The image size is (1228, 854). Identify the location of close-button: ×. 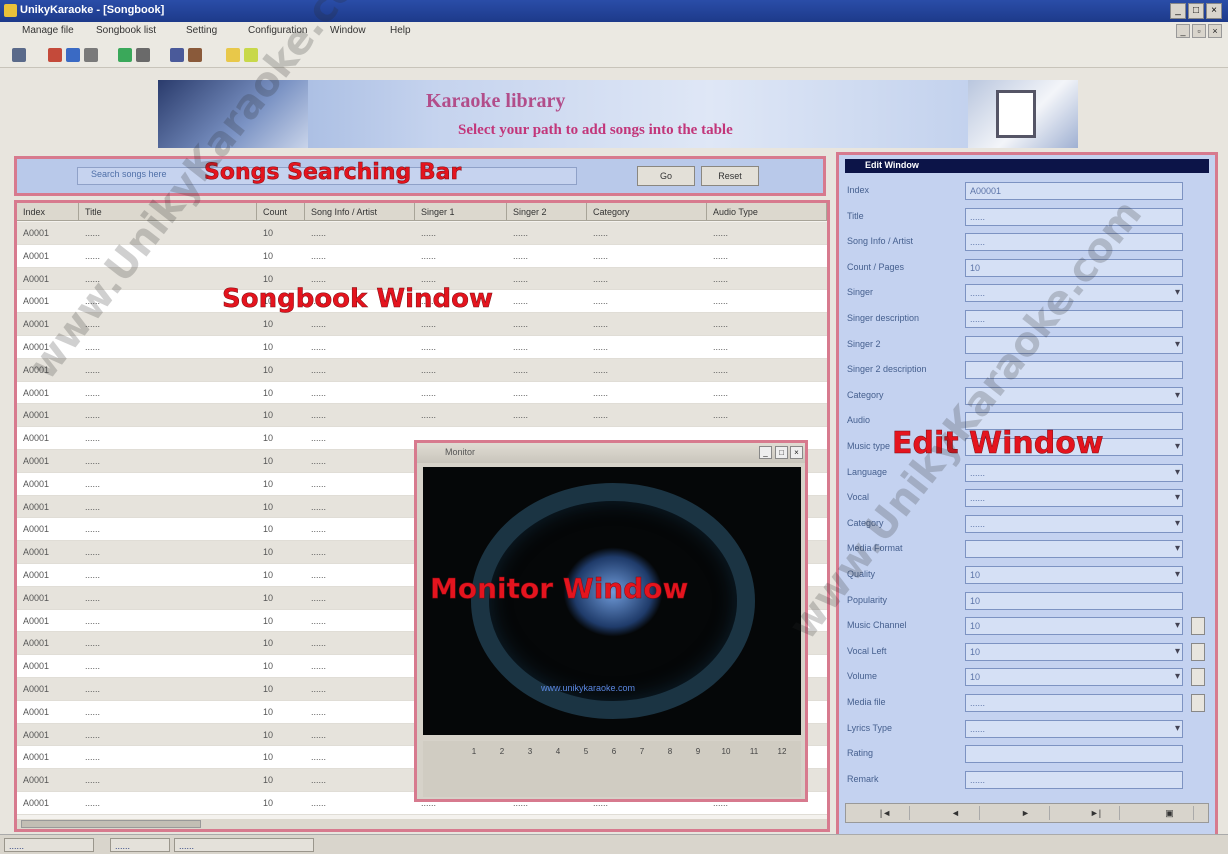
(1214, 11).